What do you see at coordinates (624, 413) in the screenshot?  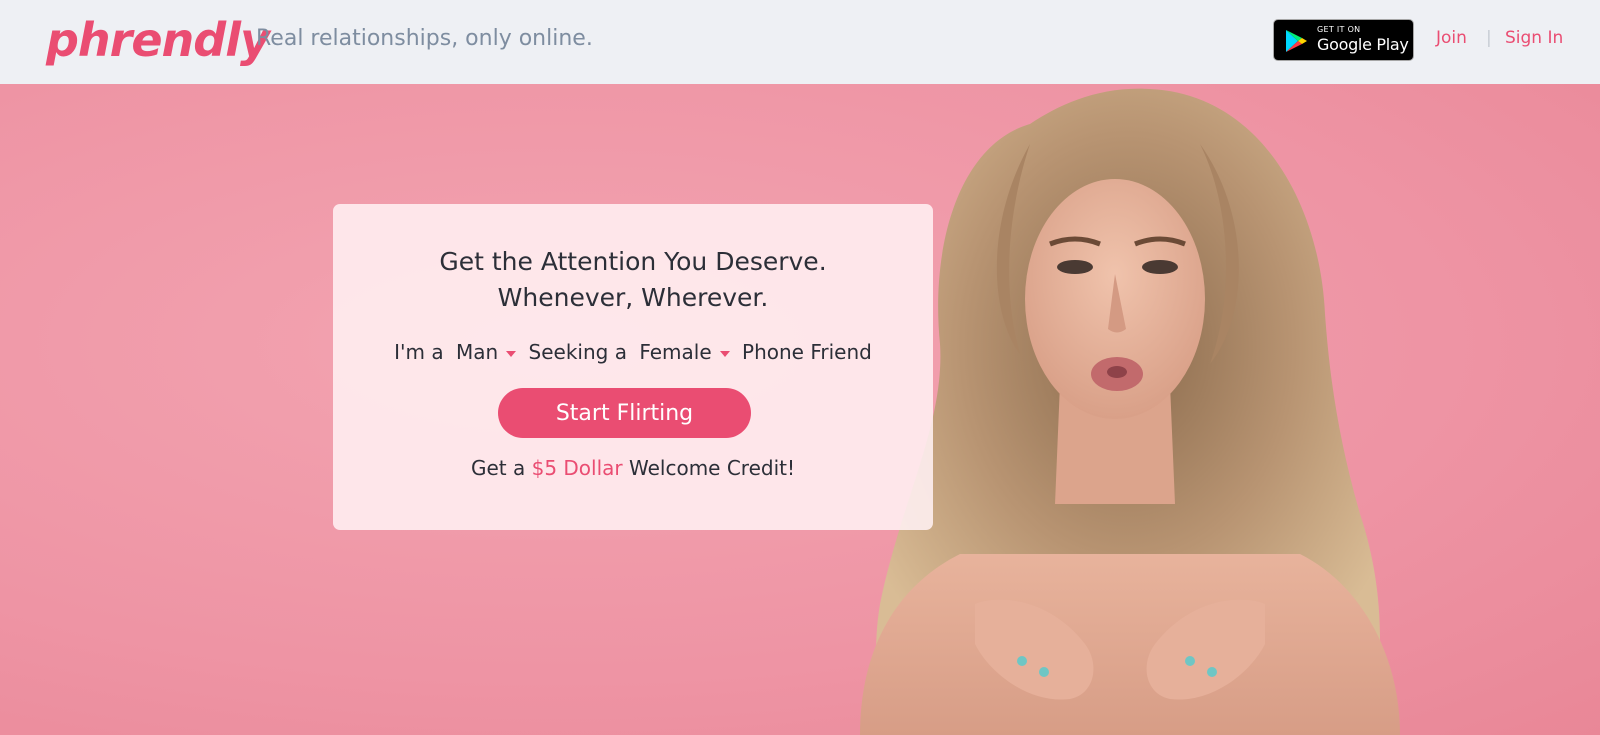 I see `start-flirting-button: Start Flirting` at bounding box center [624, 413].